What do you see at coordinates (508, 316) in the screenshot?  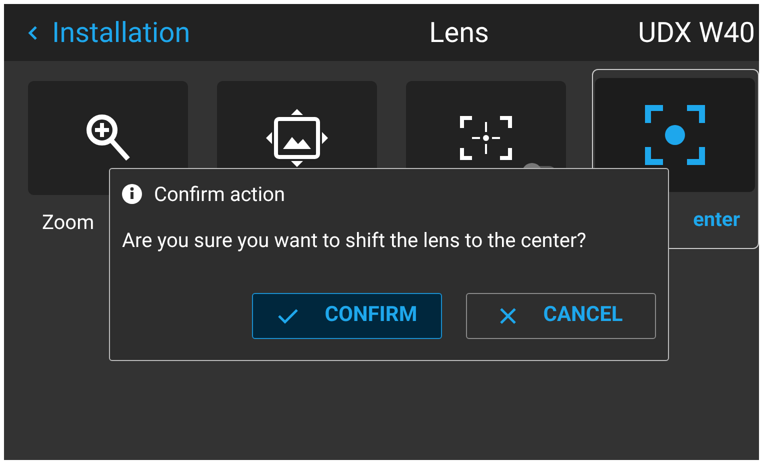 I see `close-icon` at bounding box center [508, 316].